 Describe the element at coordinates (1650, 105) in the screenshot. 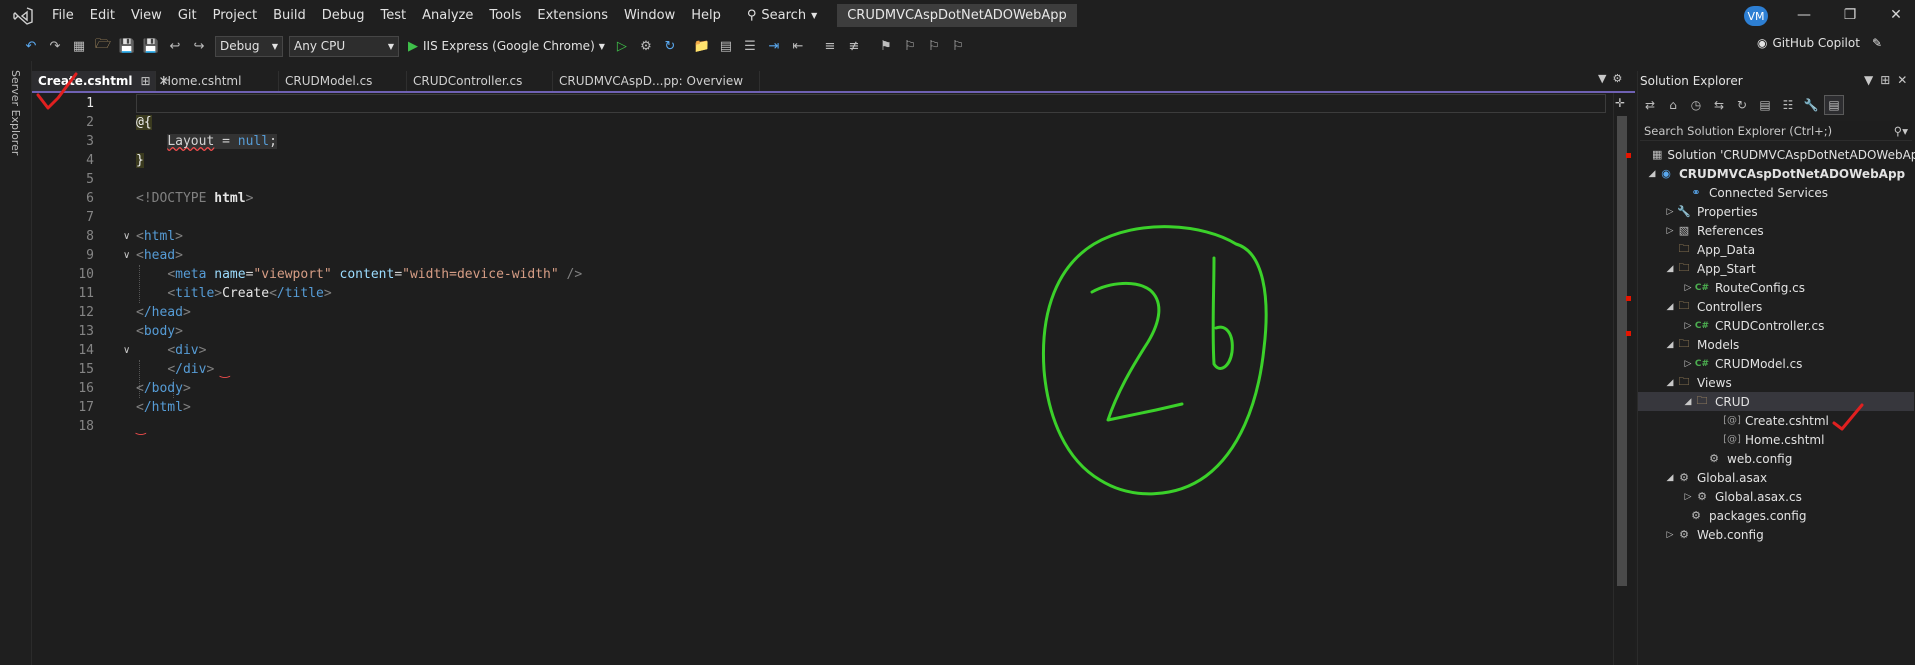

I see `sync-with-document-icon: ⇄` at that location.